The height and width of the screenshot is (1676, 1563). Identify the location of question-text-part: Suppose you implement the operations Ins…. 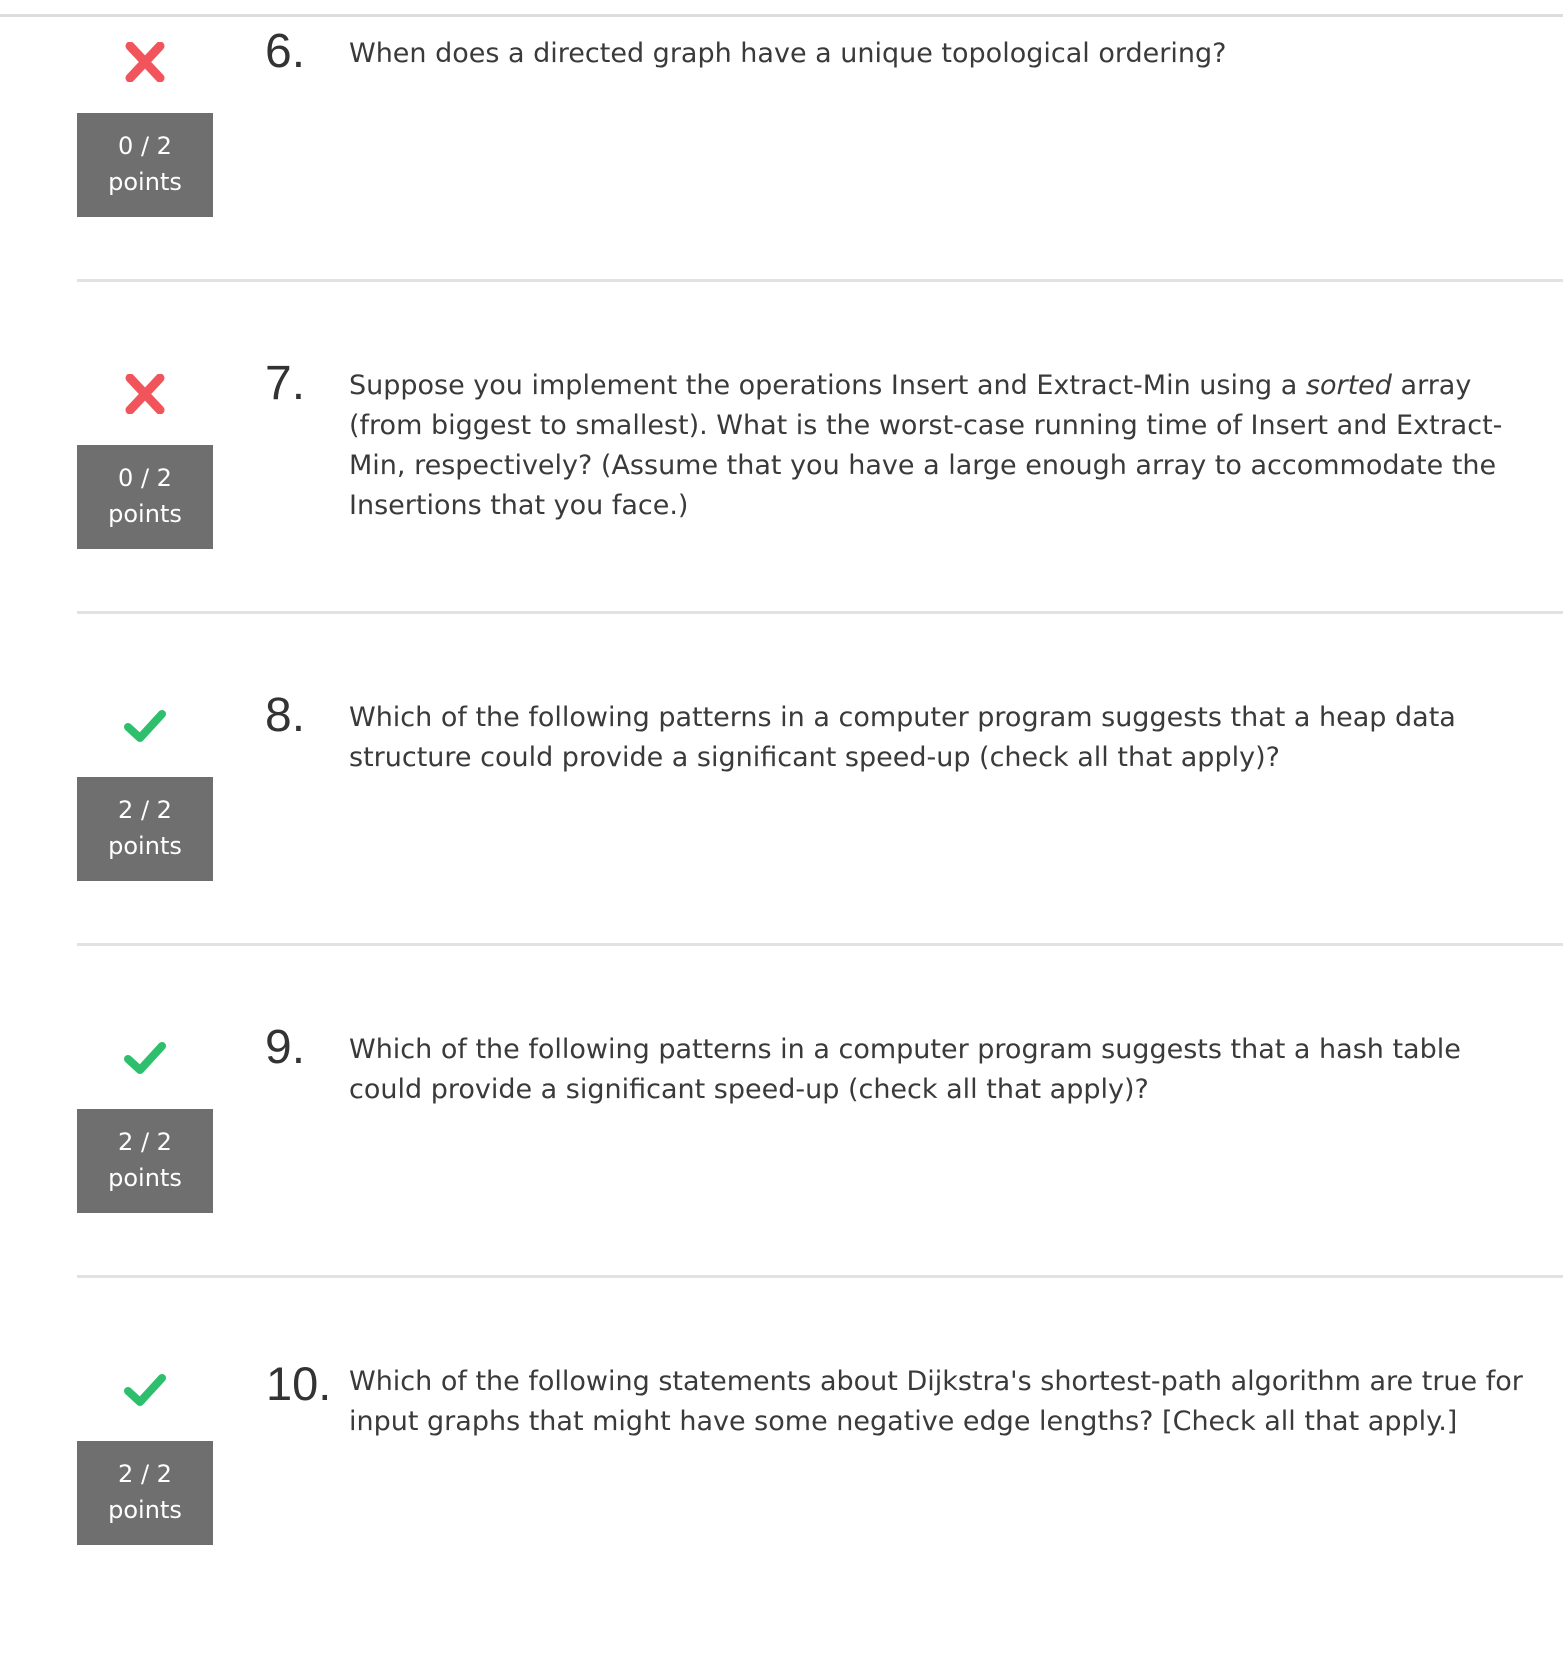
(827, 385).